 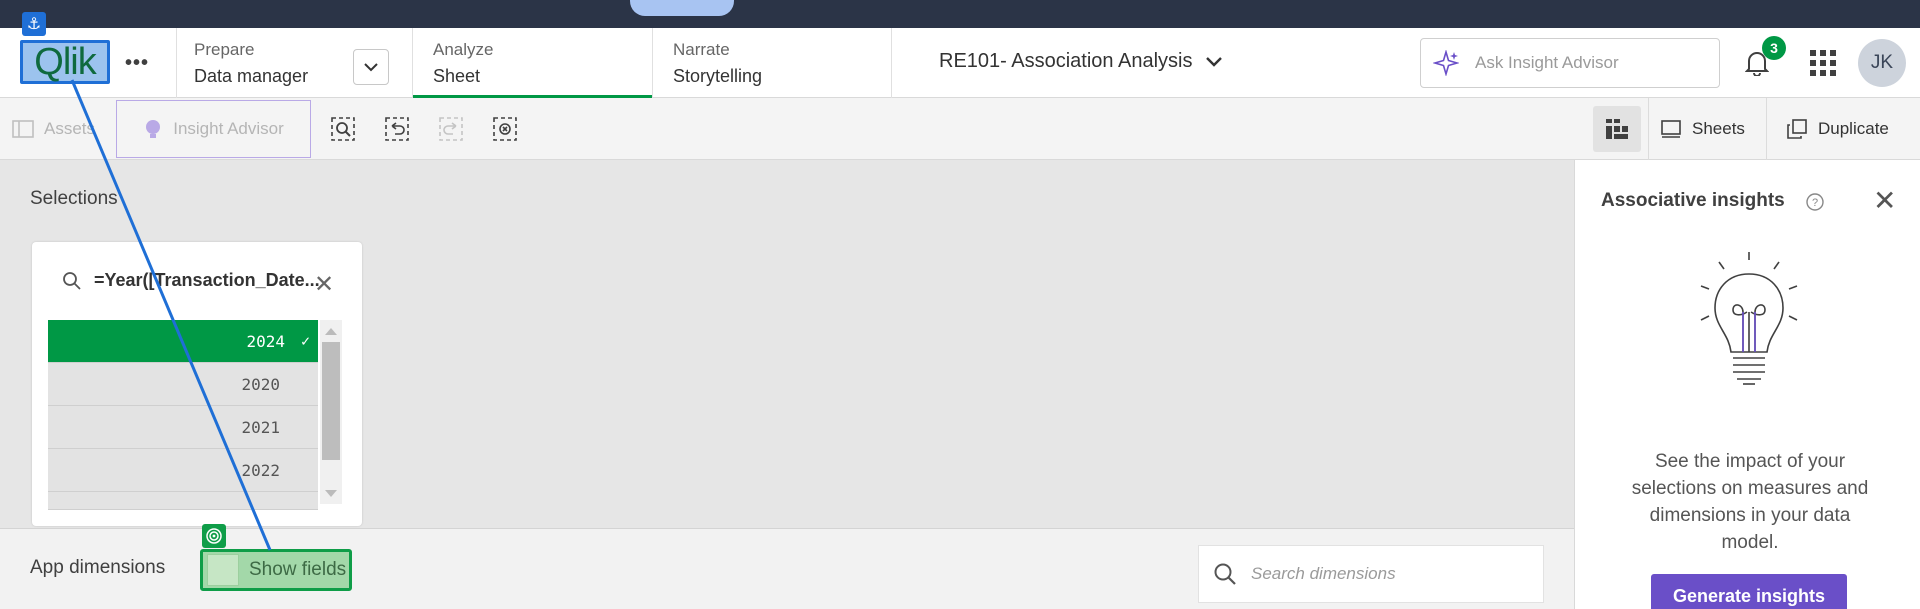 I want to click on duplicate-button: Duplicate, so click(x=1837, y=129).